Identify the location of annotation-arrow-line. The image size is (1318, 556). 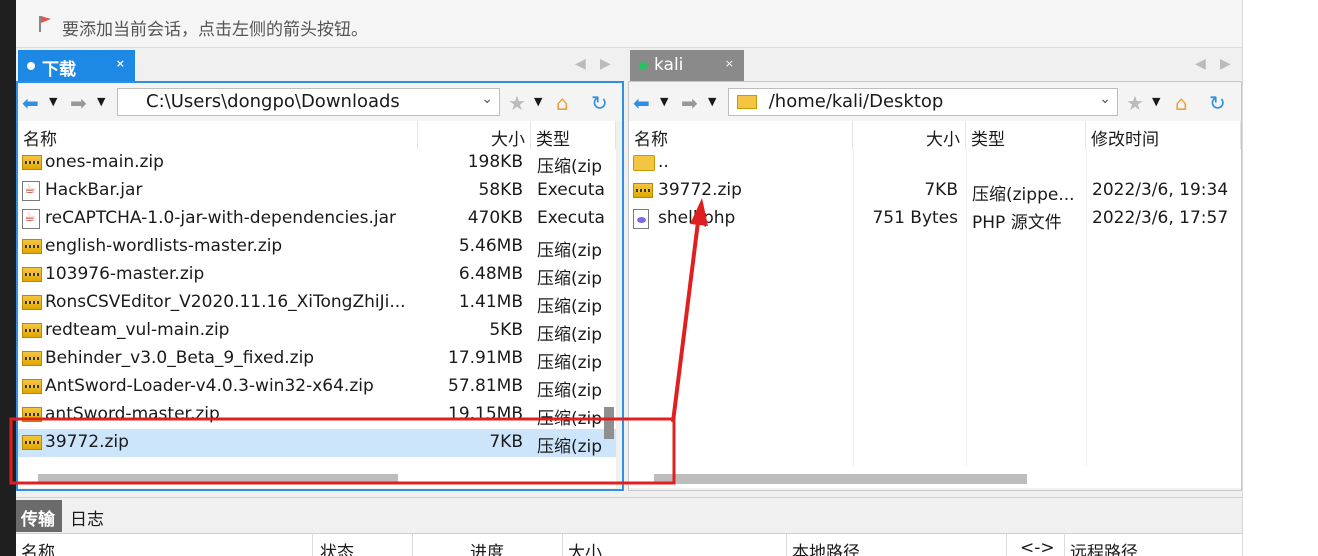
(686, 318).